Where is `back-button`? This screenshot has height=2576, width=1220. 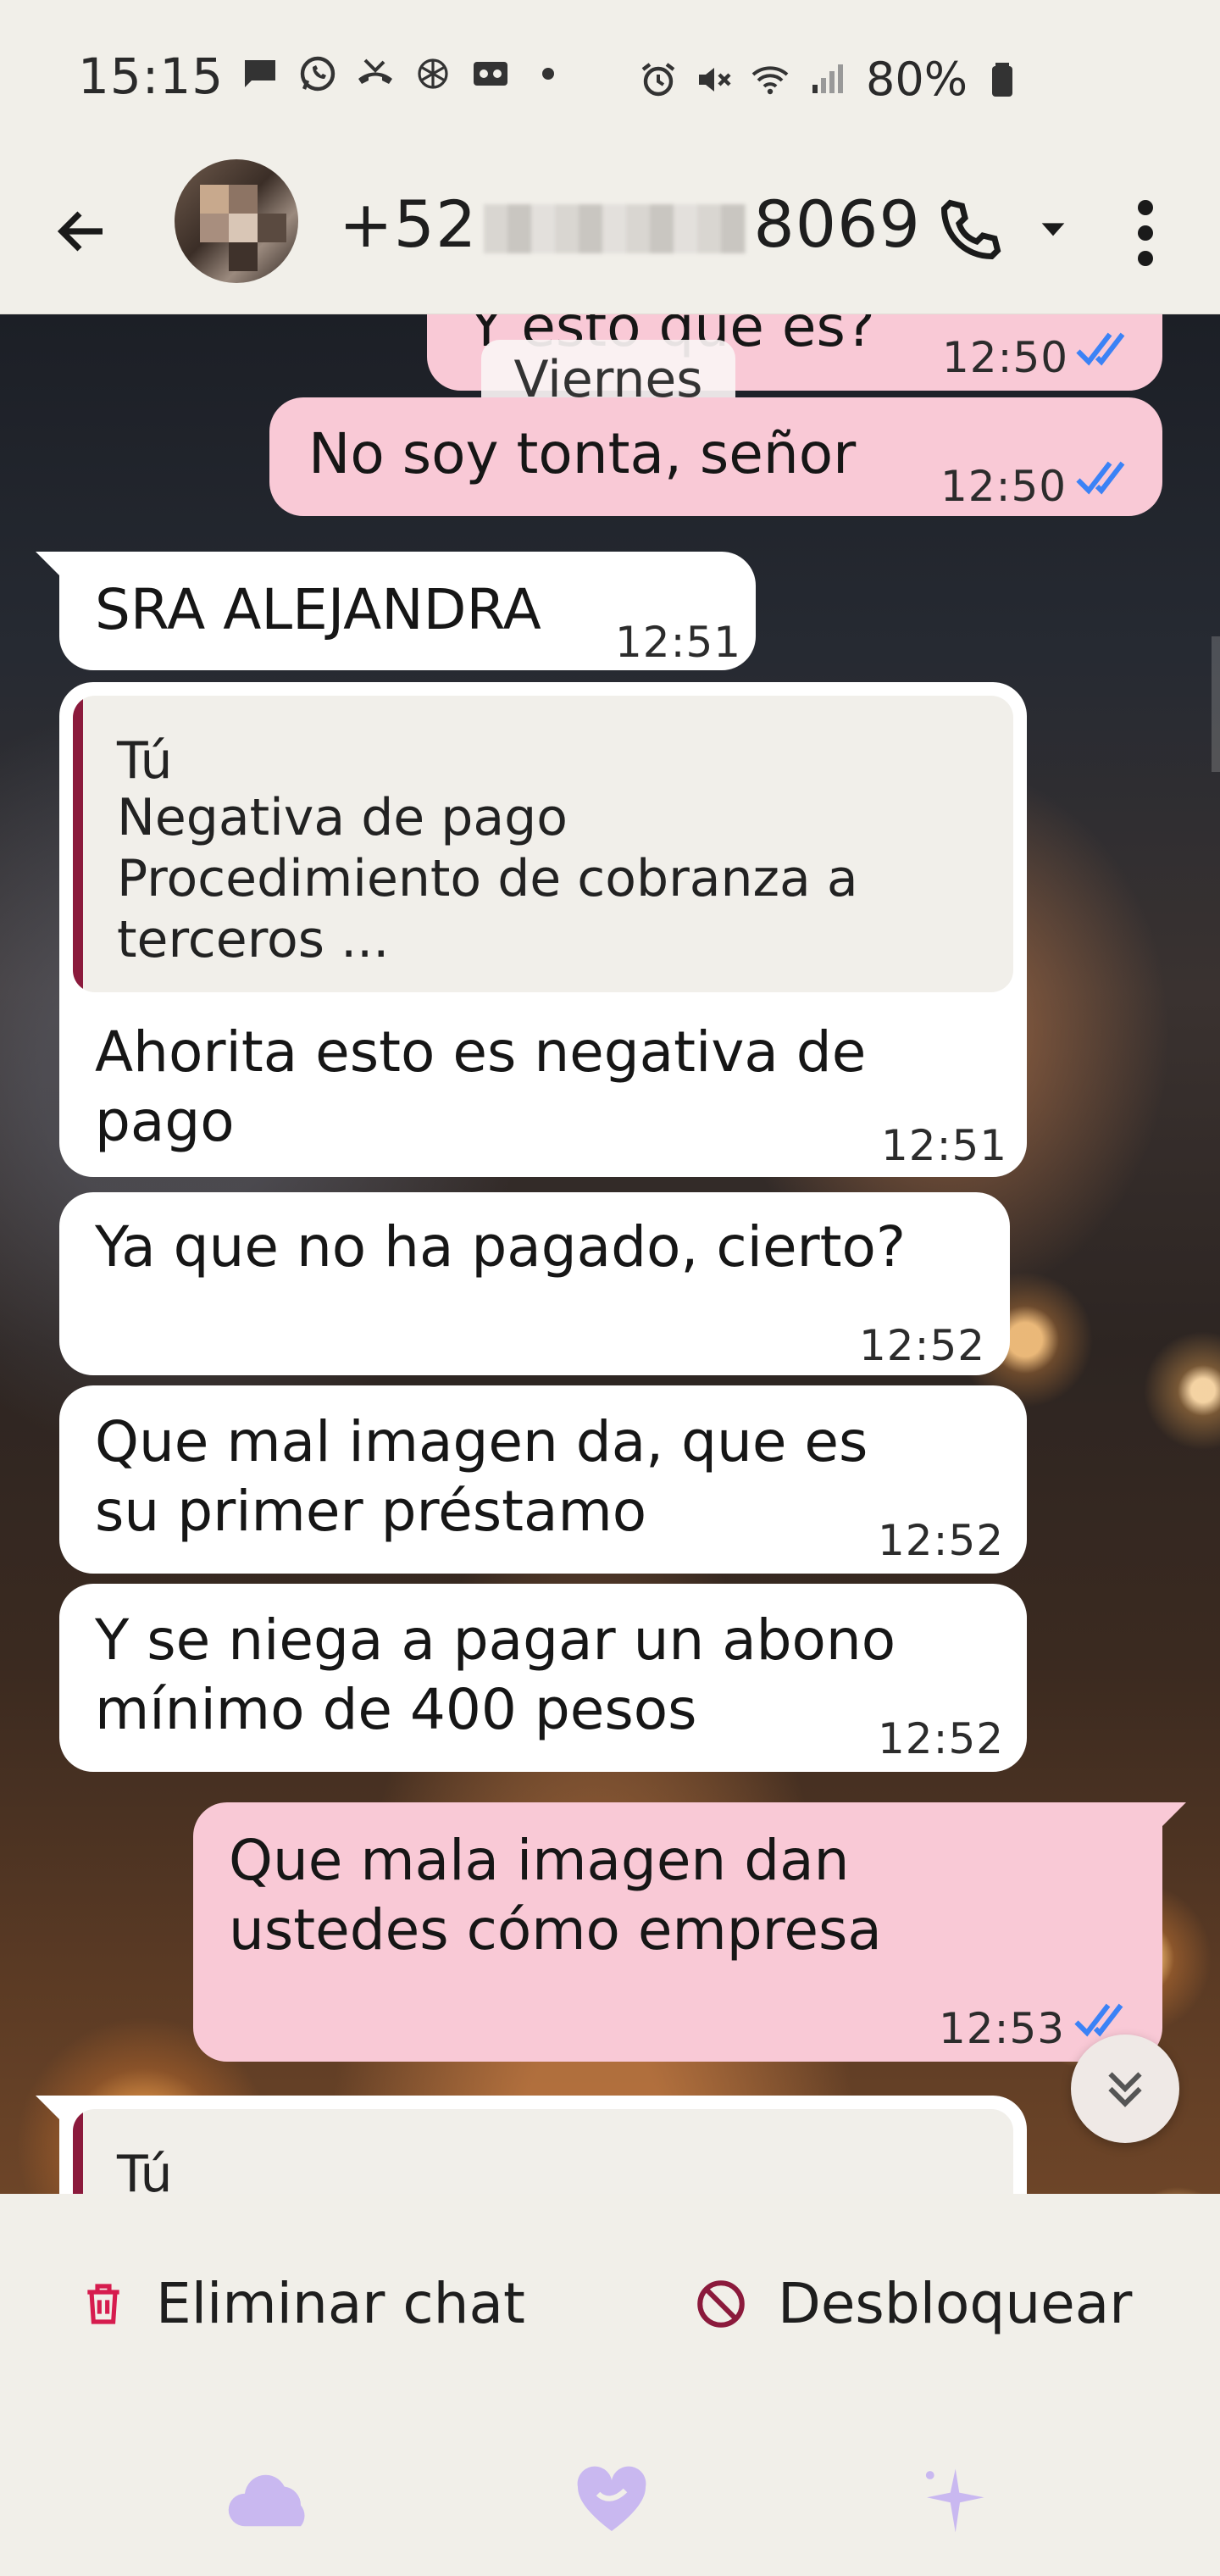 back-button is located at coordinates (82, 231).